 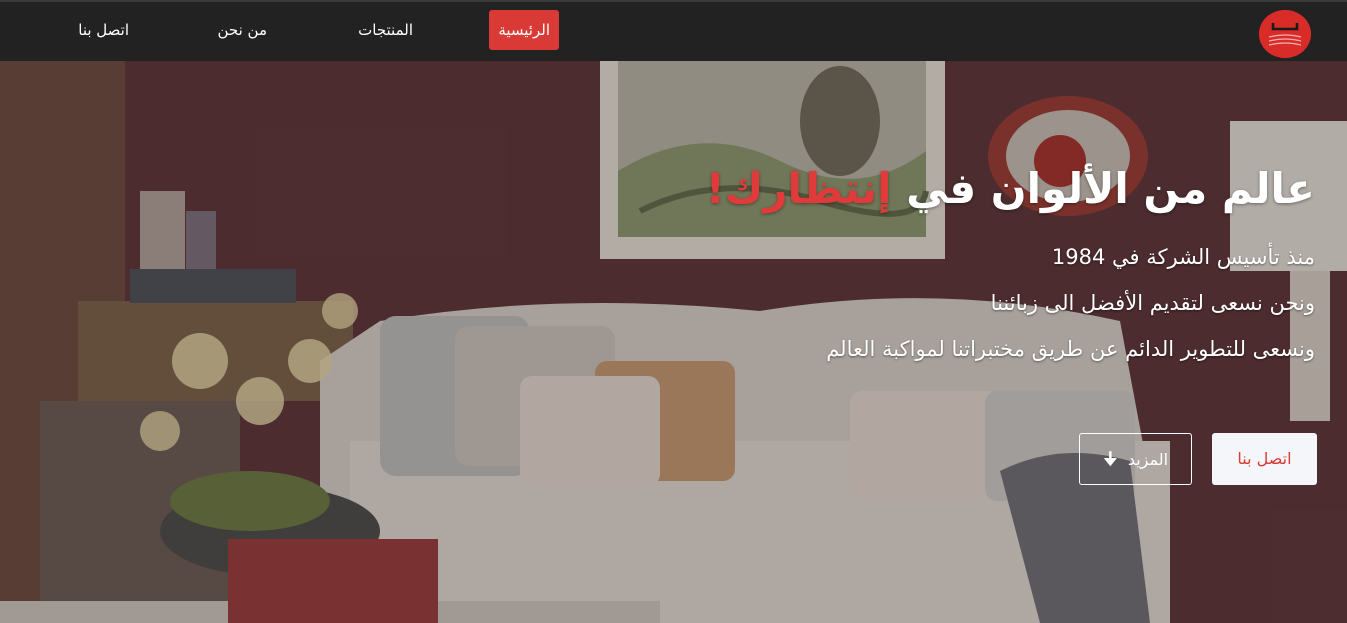 What do you see at coordinates (1110, 459) in the screenshot?
I see `arrow-down-icon: 🠋` at bounding box center [1110, 459].